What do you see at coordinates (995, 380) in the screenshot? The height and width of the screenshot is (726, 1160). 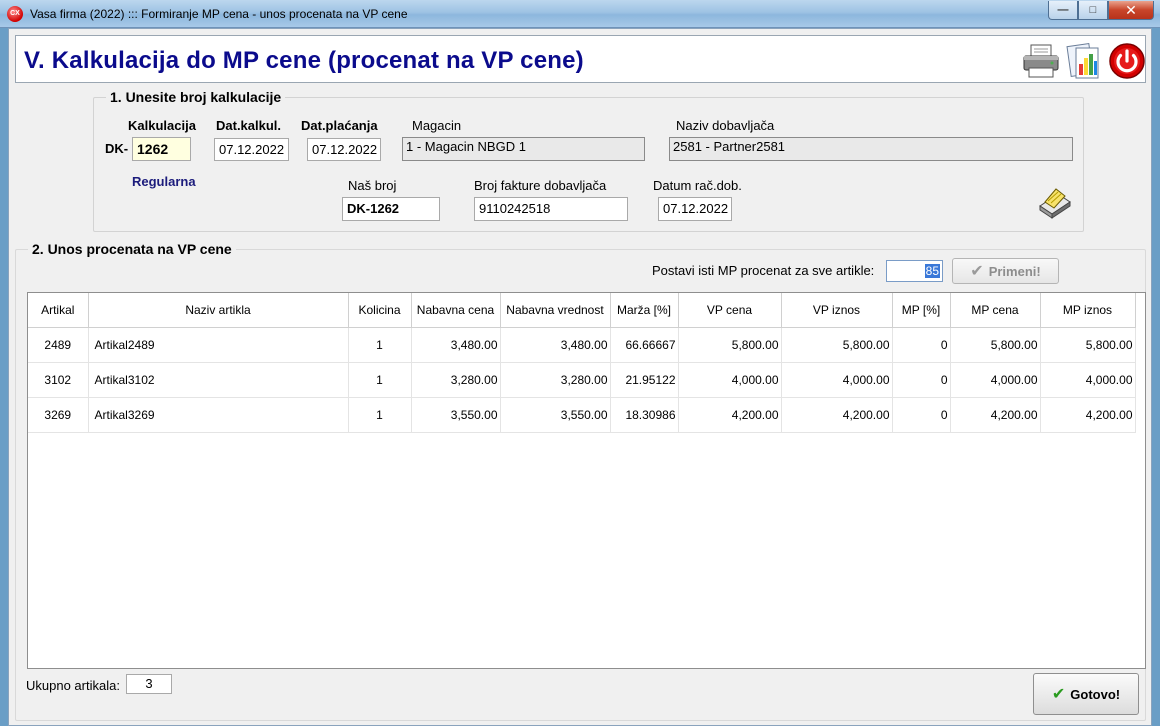 I see `cell-mp-cena: 4,000.00` at bounding box center [995, 380].